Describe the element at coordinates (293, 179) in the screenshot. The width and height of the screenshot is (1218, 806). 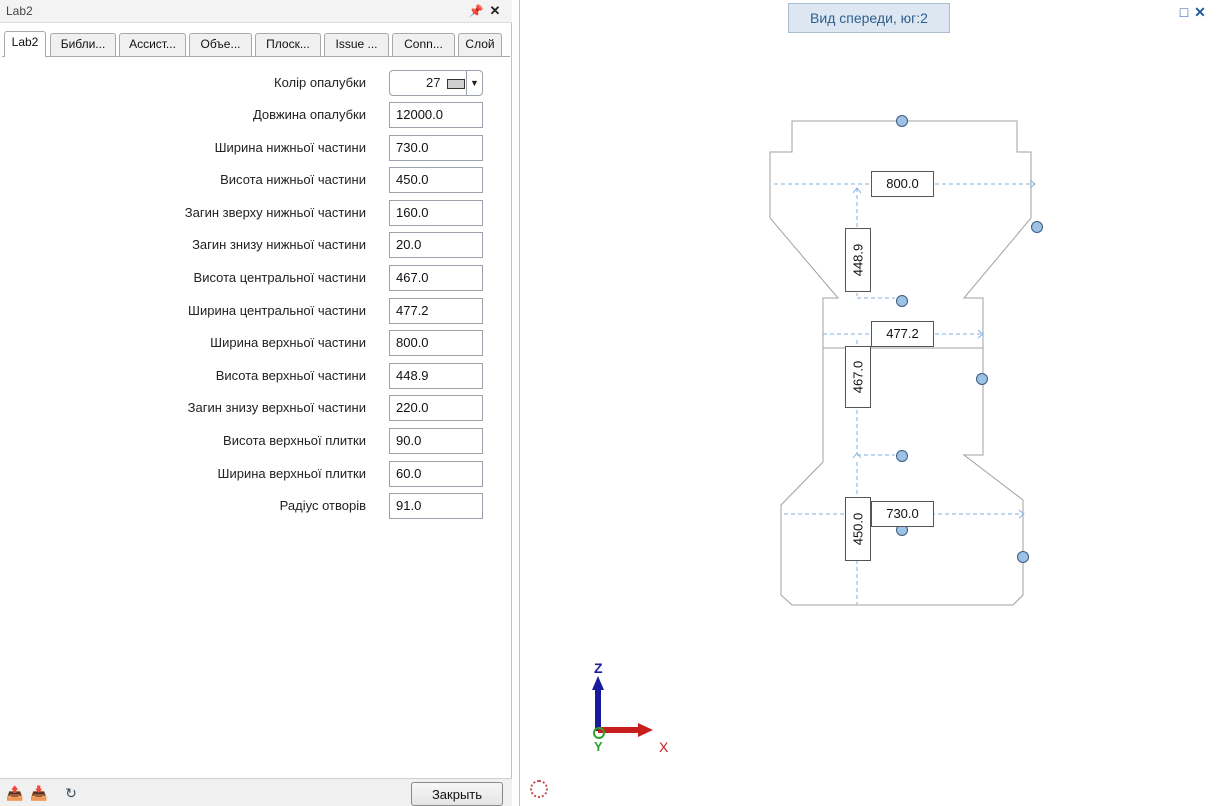
I see `property-label: Висота нижньої частини` at that location.